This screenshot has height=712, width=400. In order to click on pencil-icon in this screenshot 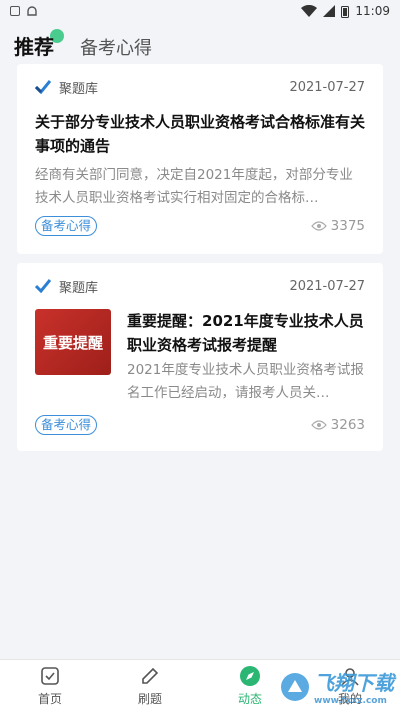, I will do `click(150, 675)`.